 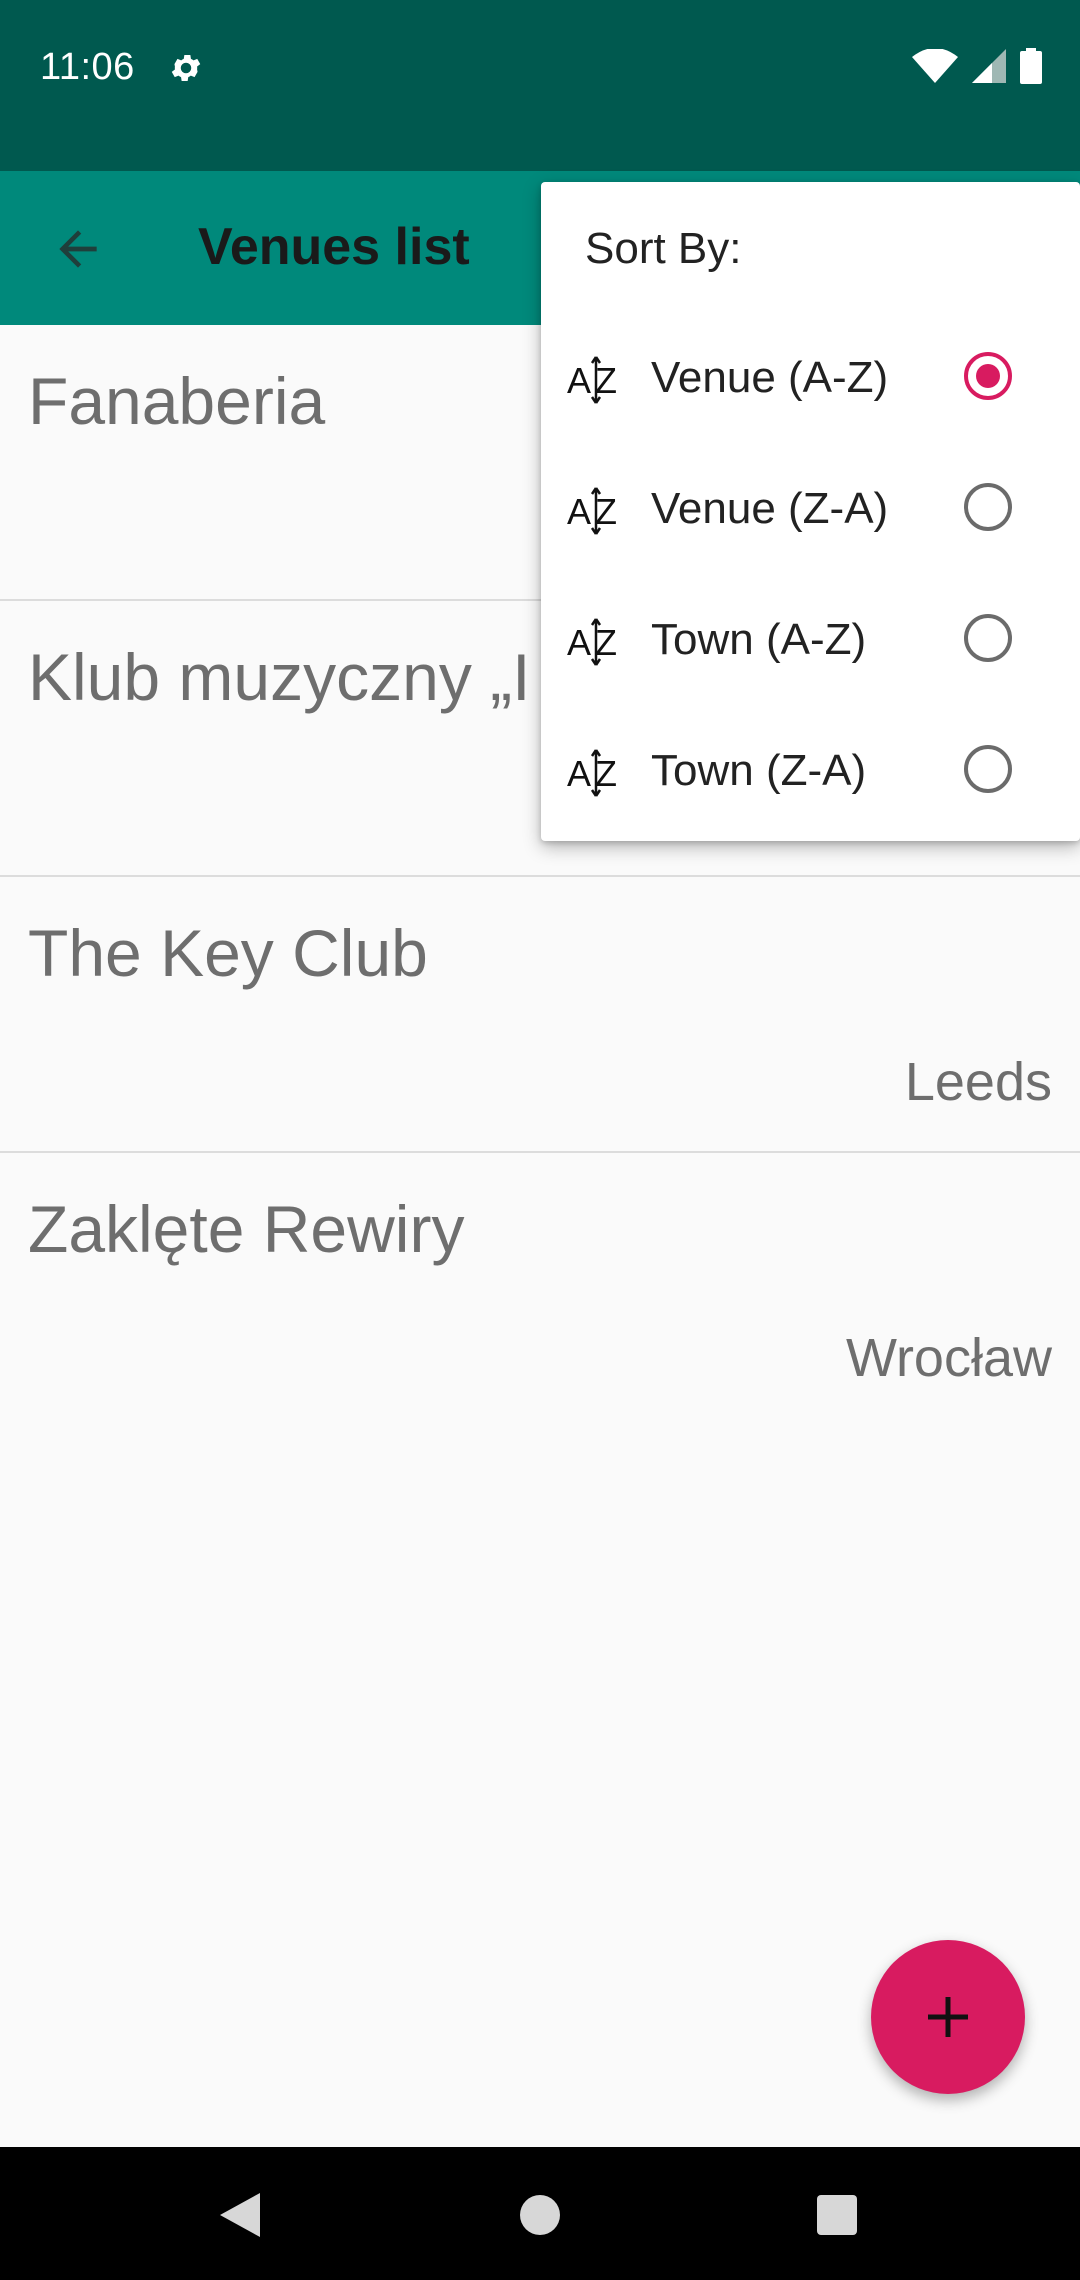 What do you see at coordinates (240, 2215) in the screenshot?
I see `nav-back-icon` at bounding box center [240, 2215].